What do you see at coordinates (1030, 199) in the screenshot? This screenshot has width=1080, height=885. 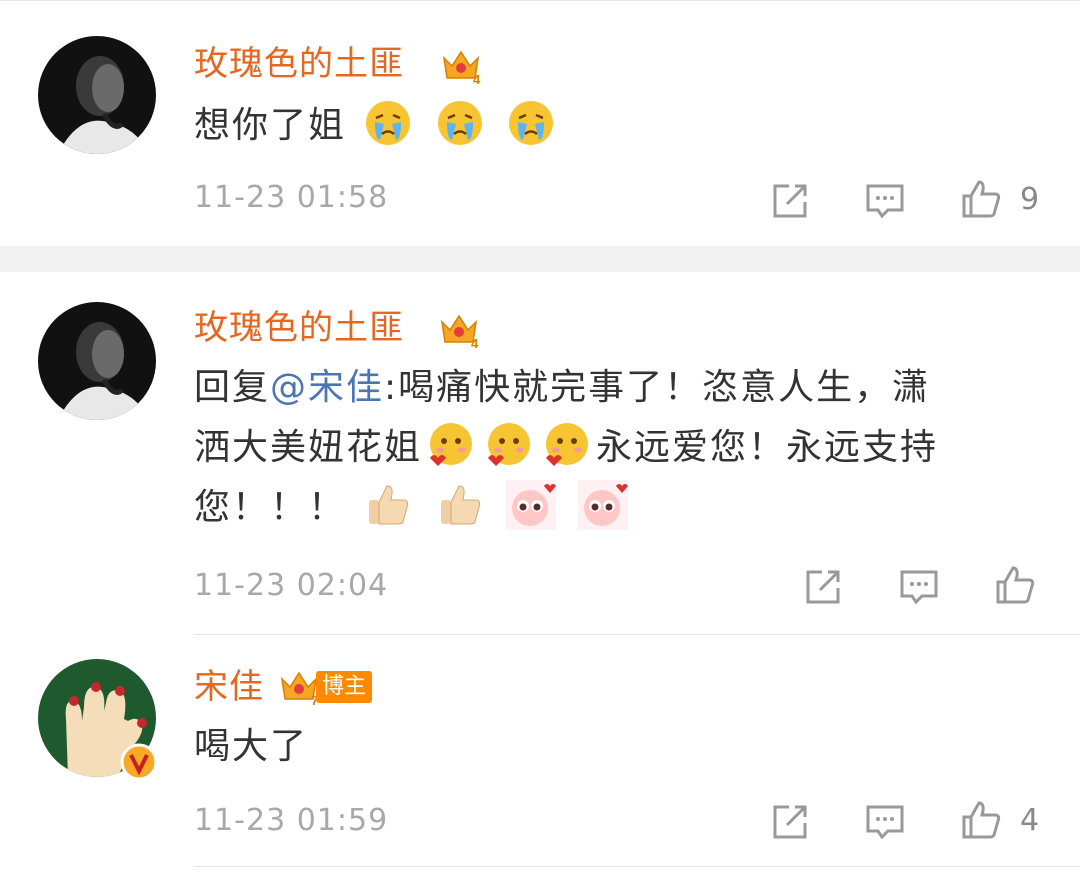 I see `like-count: 9` at bounding box center [1030, 199].